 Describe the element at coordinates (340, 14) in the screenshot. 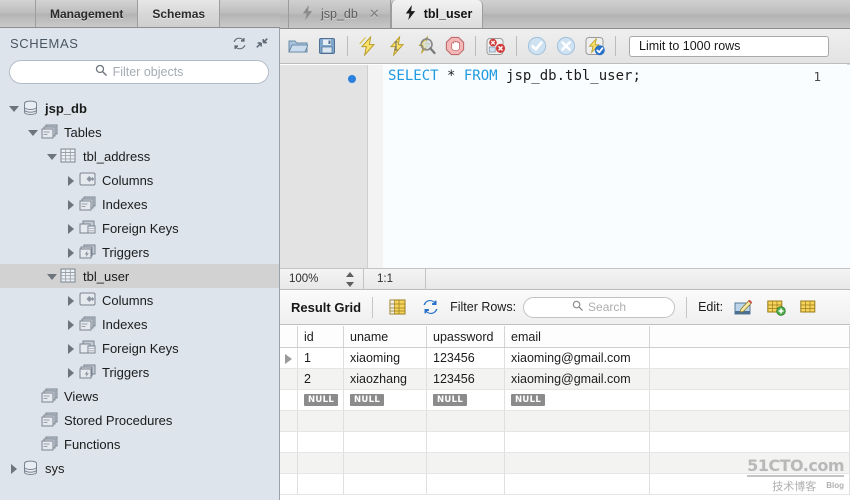

I see `editor-tab-jsp_db: jsp_db ✕` at that location.